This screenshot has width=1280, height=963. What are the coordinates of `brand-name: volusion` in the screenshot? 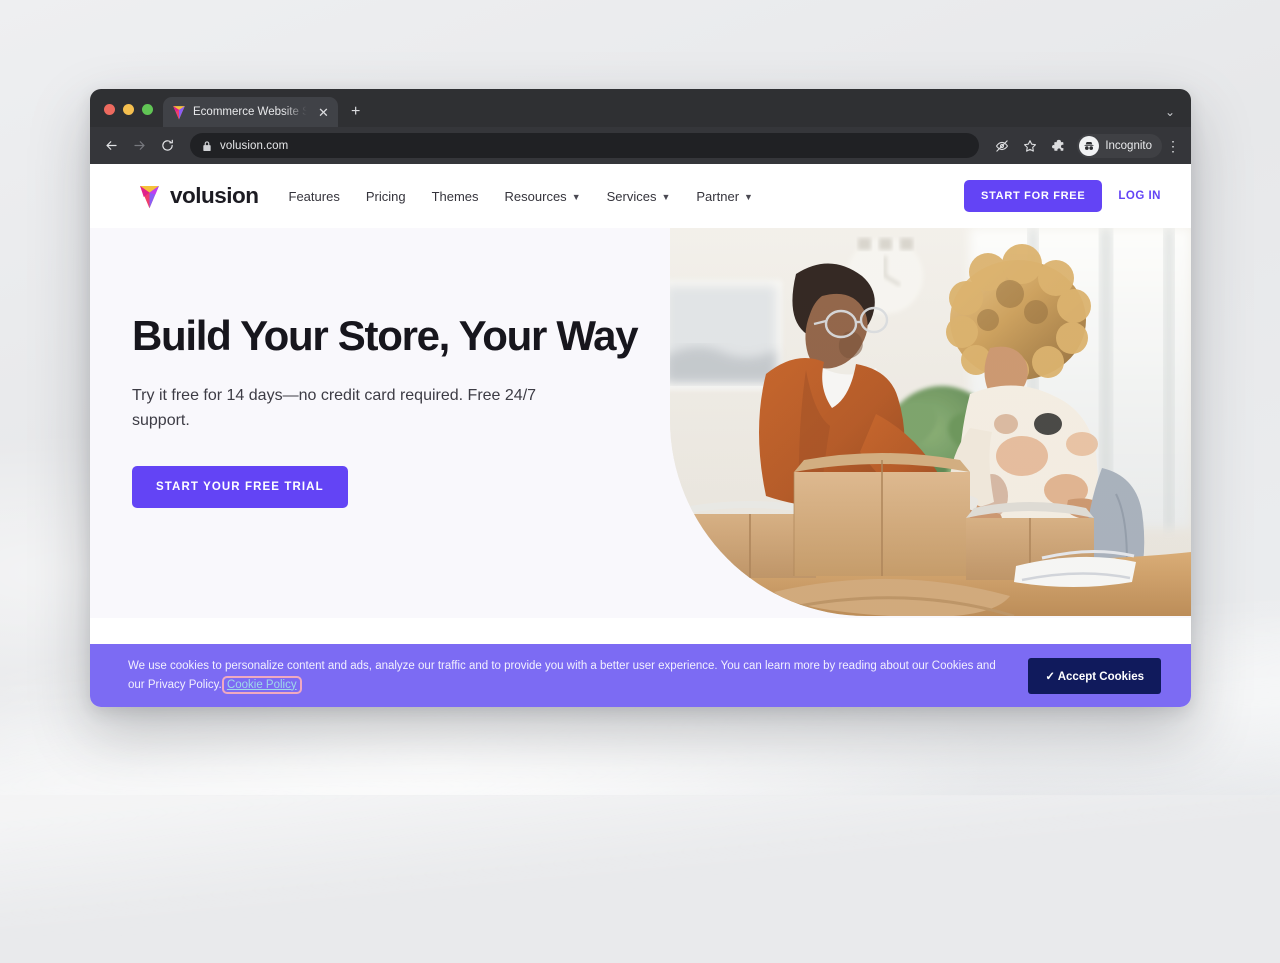 It's located at (214, 195).